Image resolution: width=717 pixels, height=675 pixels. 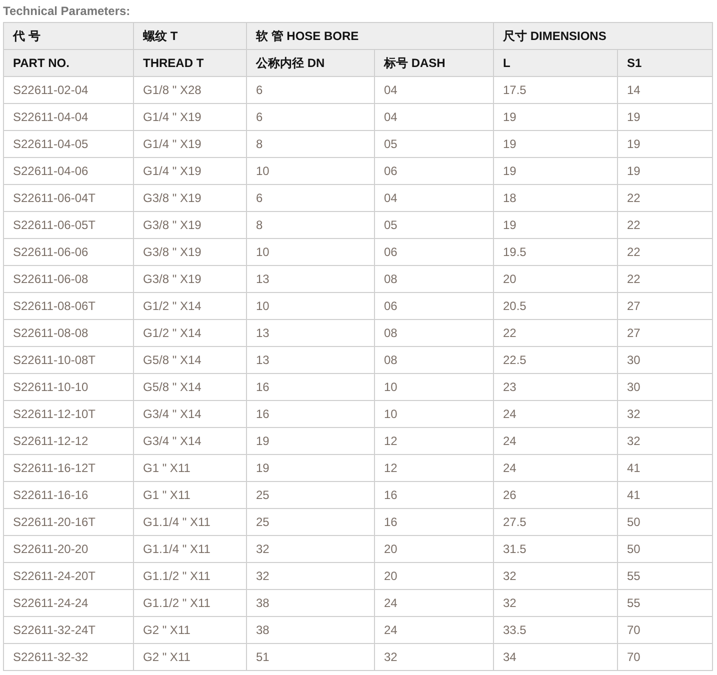 I want to click on column-header: PART NO., so click(x=69, y=63).